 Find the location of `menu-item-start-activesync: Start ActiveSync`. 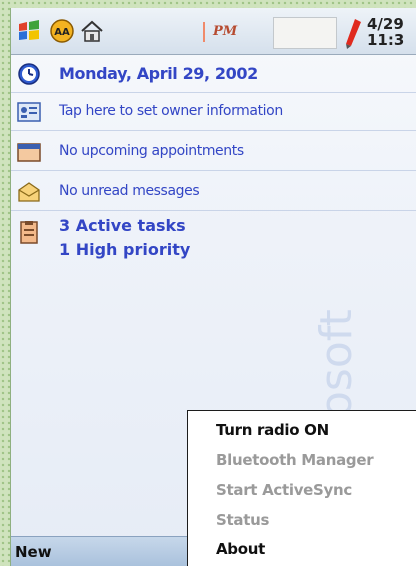

menu-item-start-activesync: Start ActiveSync is located at coordinates (284, 490).